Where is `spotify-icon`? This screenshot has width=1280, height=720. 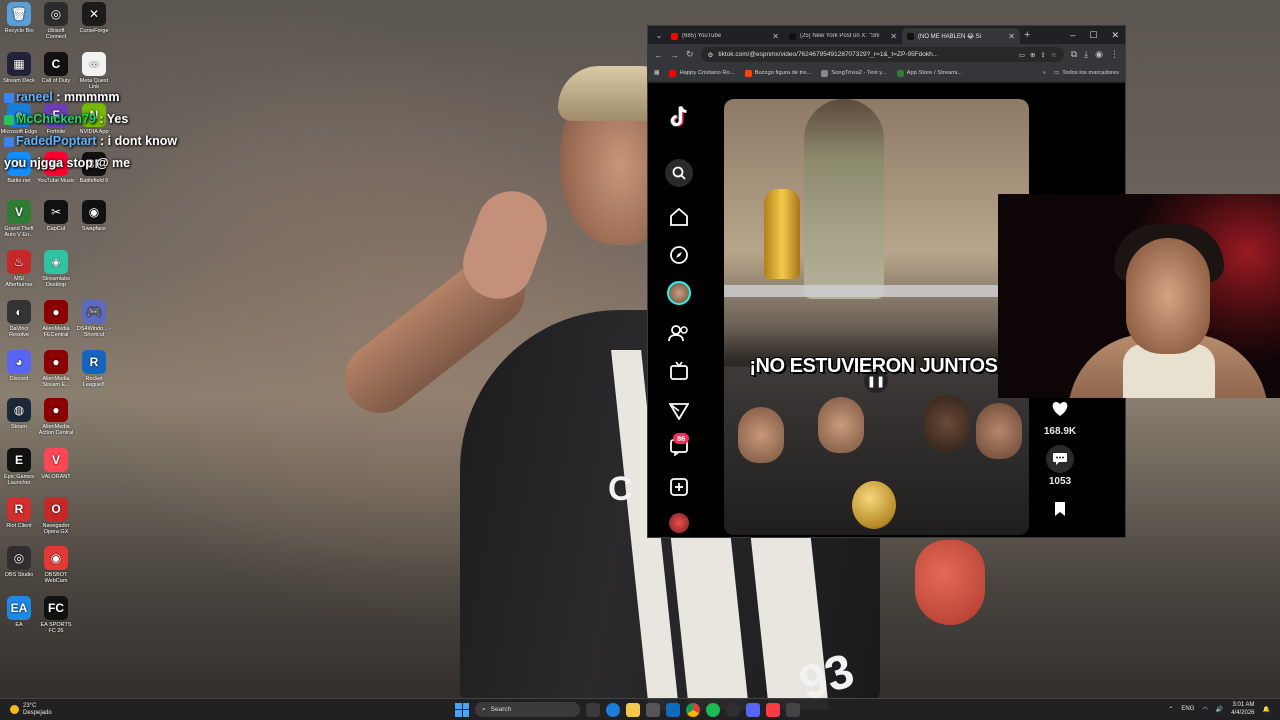 spotify-icon is located at coordinates (713, 709).